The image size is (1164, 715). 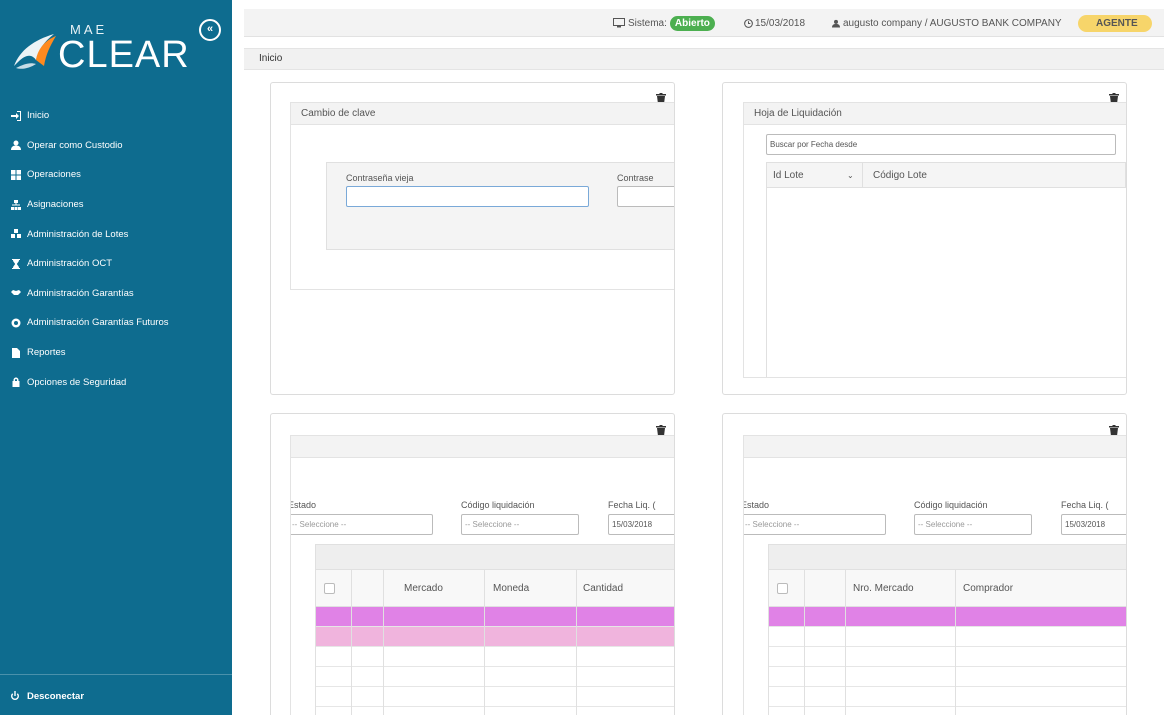 I want to click on bird-logo-icon, so click(x=35, y=51).